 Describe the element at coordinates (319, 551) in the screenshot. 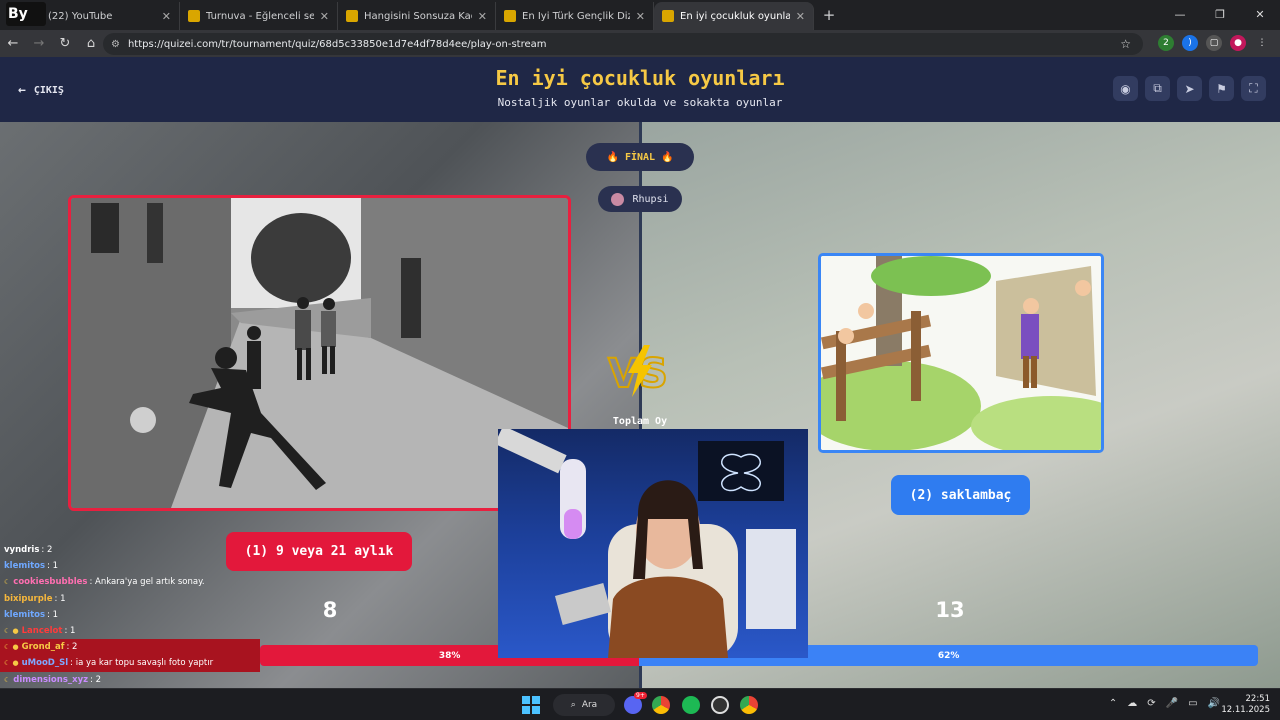

I see `option-left-label: (1) 9 veya 21 aylık` at that location.